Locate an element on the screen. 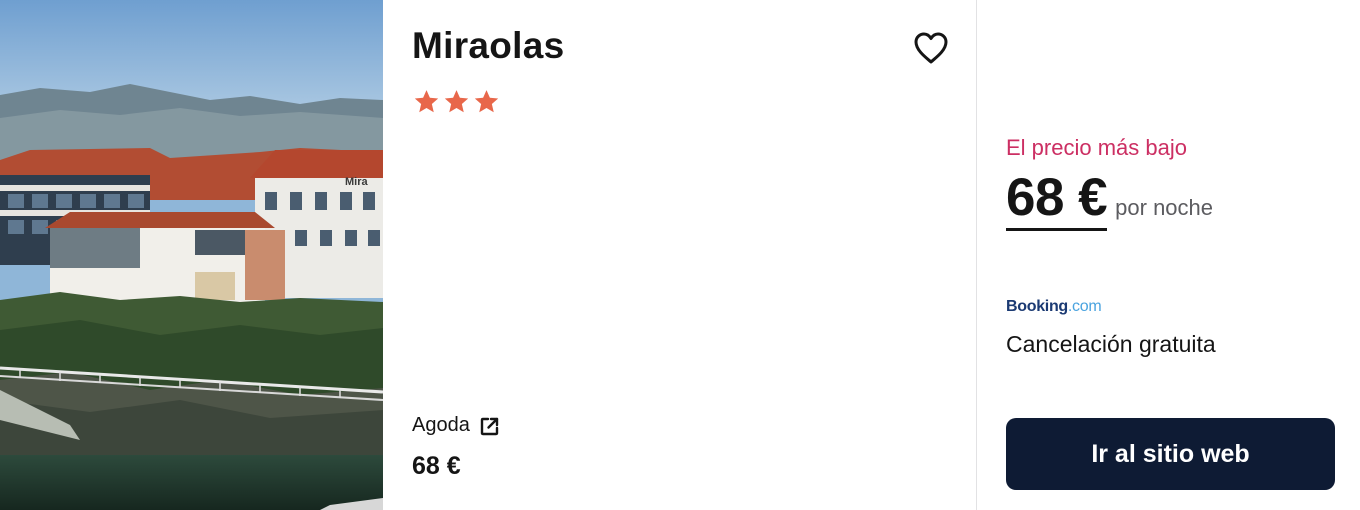 This screenshot has height=510, width=1360. star-rating is located at coordinates (456, 102).